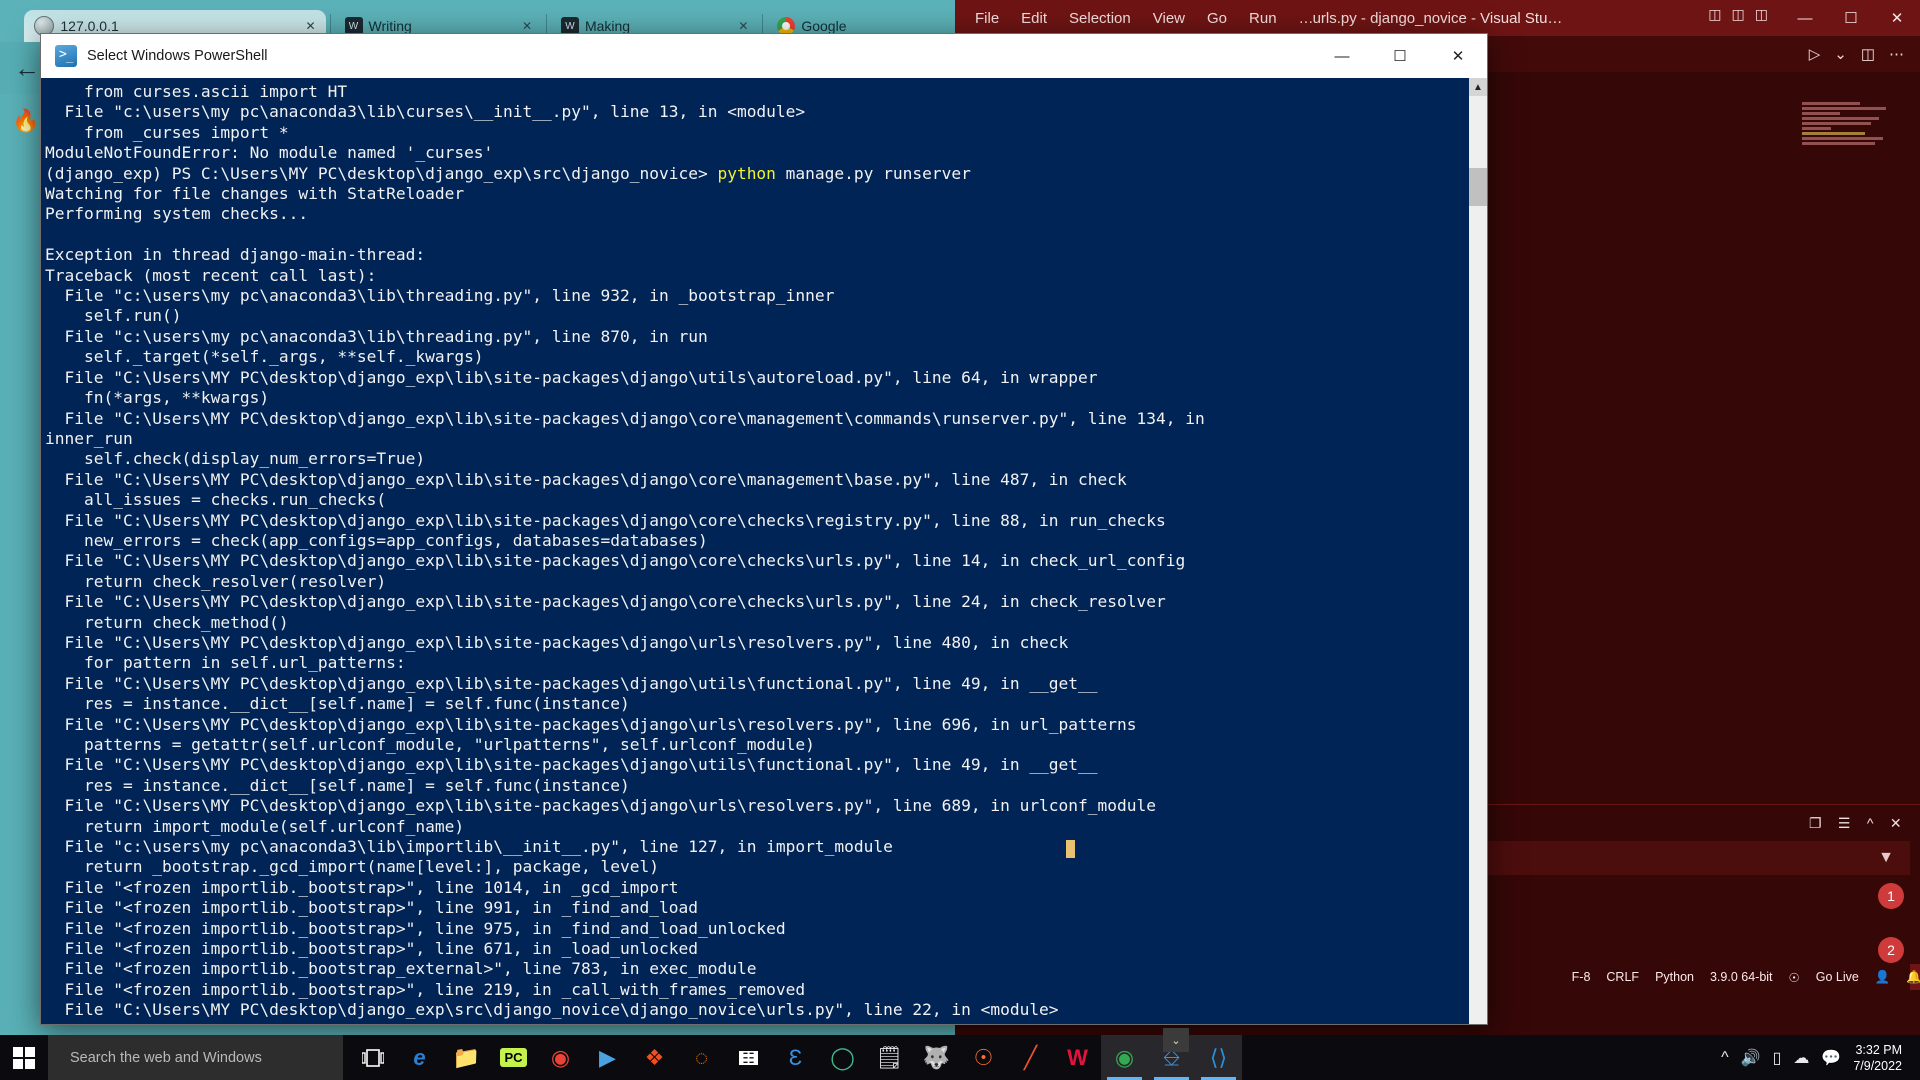 The height and width of the screenshot is (1080, 1920). Describe the element at coordinates (1868, 54) in the screenshot. I see `split-editor-right-icon: ◫` at that location.